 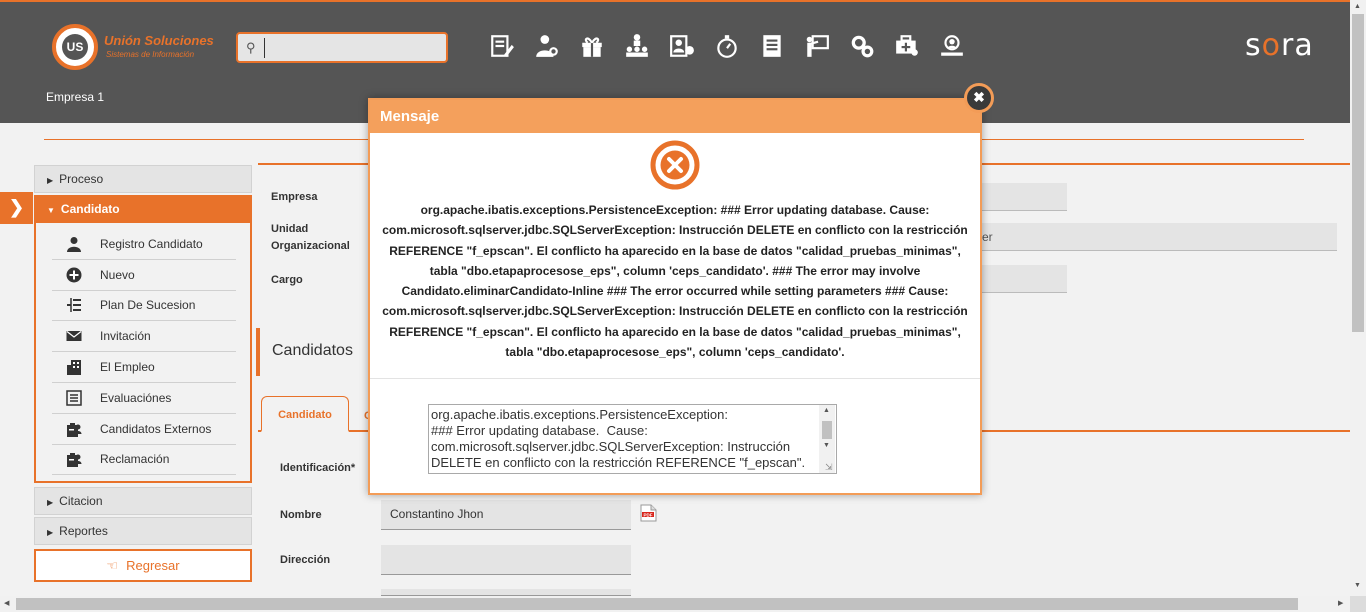 I want to click on dialog-divider, so click(x=675, y=378).